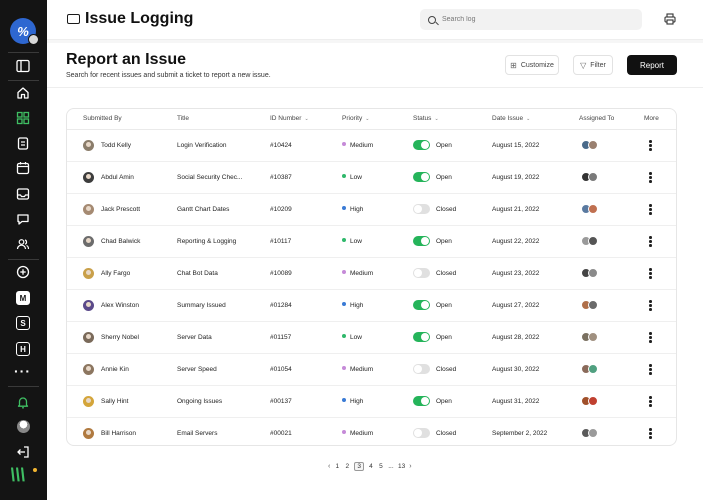 The width and height of the screenshot is (703, 500). Describe the element at coordinates (22, 371) in the screenshot. I see `more-workspaces-icon: ···` at that location.